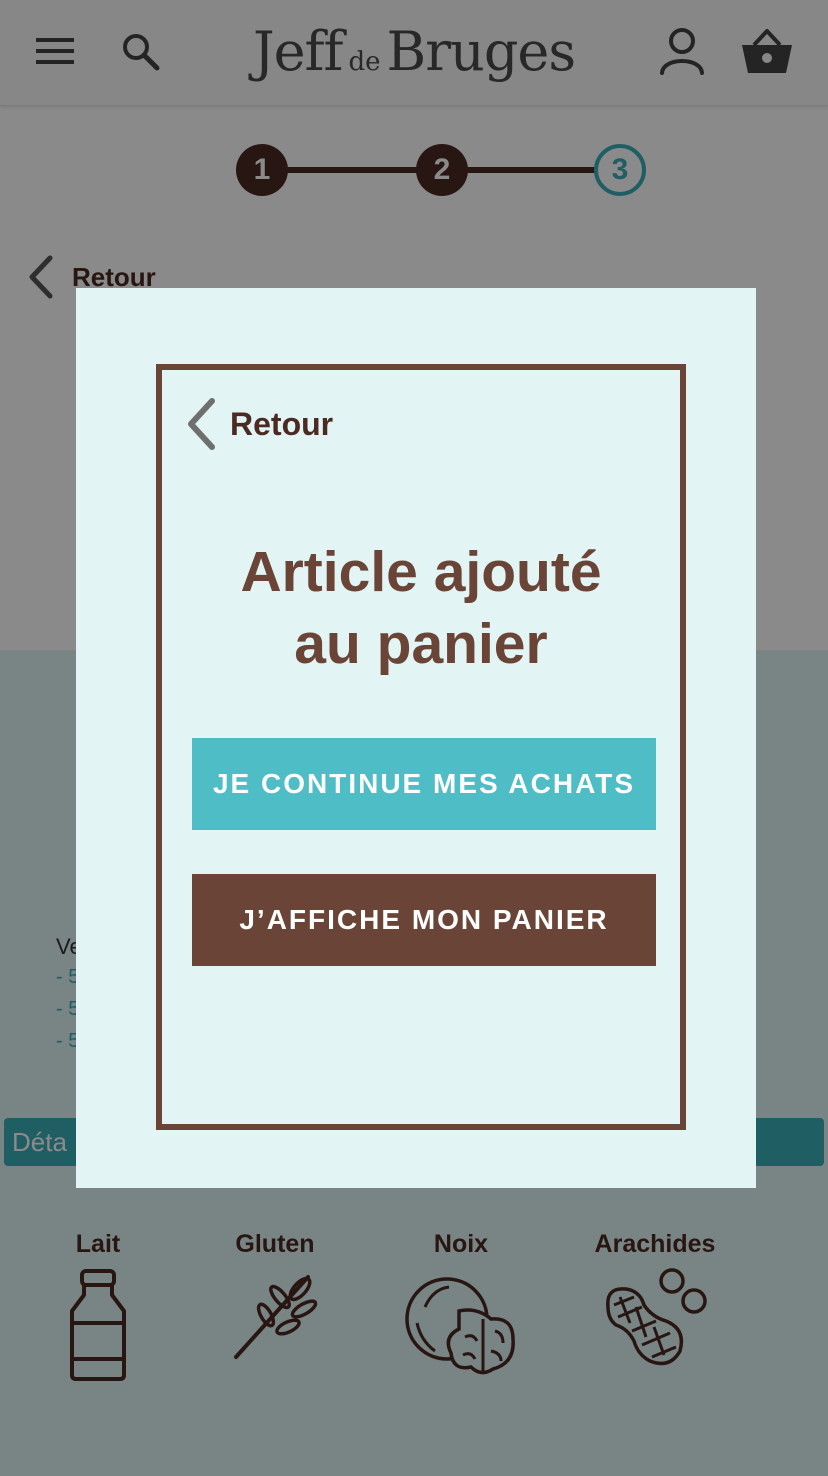 The image size is (828, 1476). Describe the element at coordinates (421, 572) in the screenshot. I see `modal-title-line1: Article ajouté` at that location.